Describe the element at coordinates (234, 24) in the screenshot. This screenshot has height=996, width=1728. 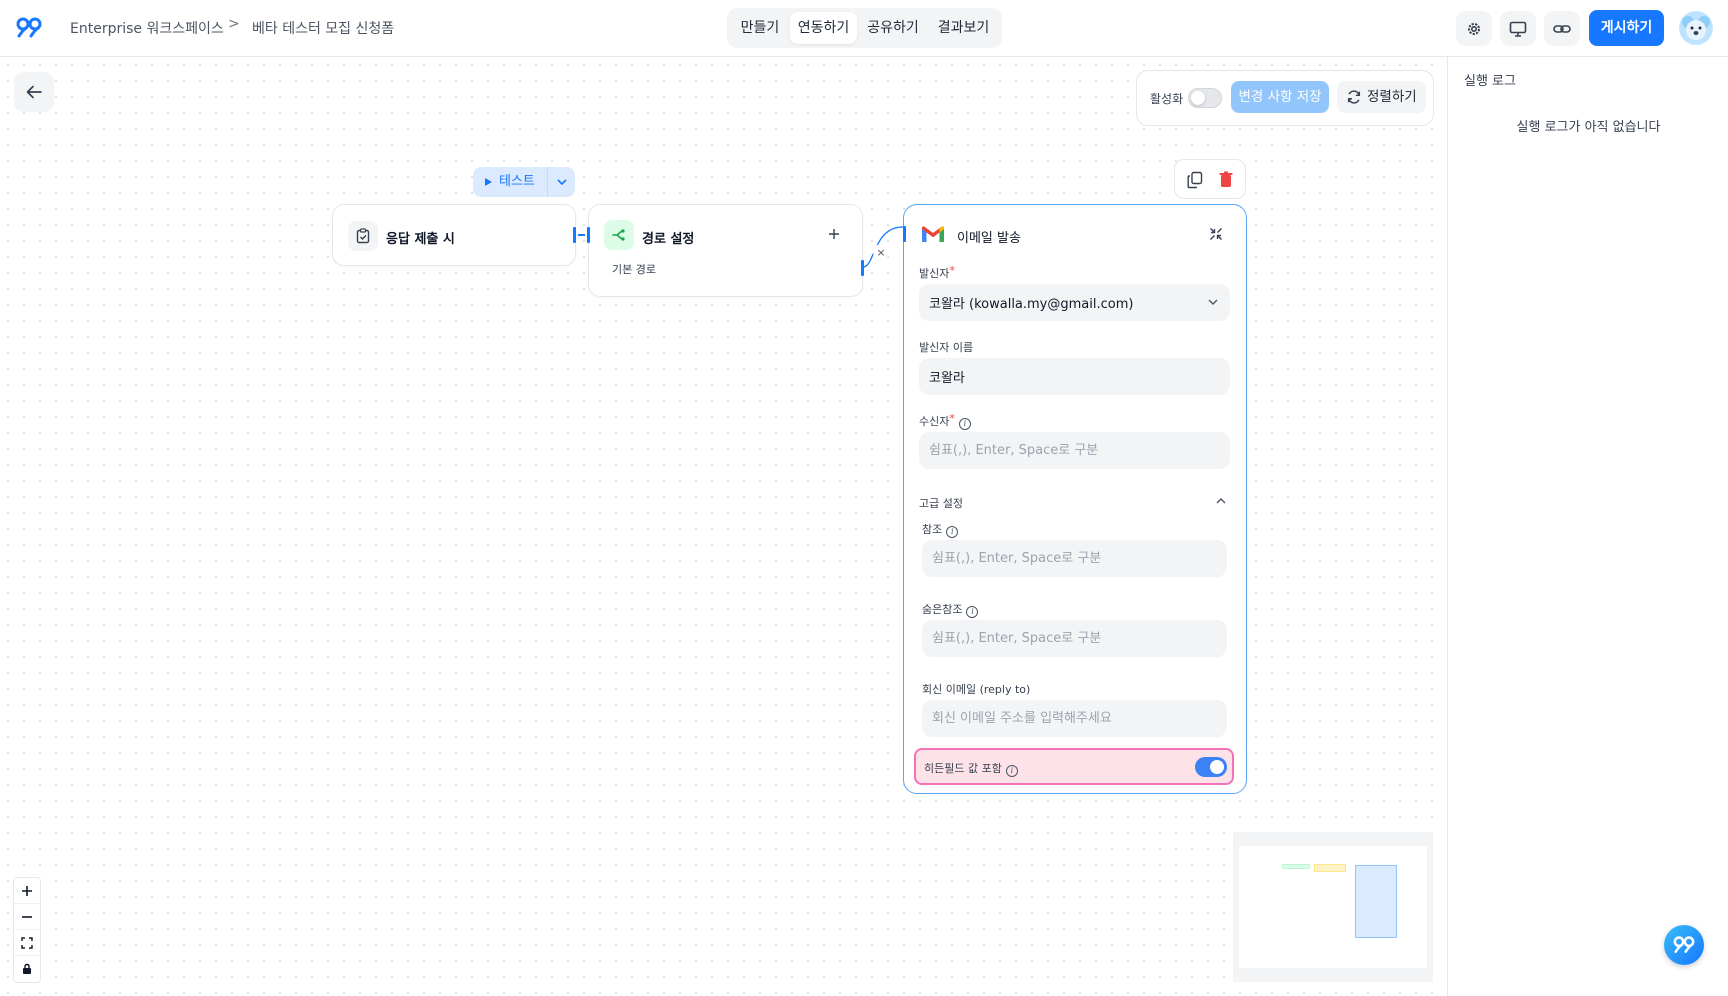
I see `chevron-right-icon: >` at that location.